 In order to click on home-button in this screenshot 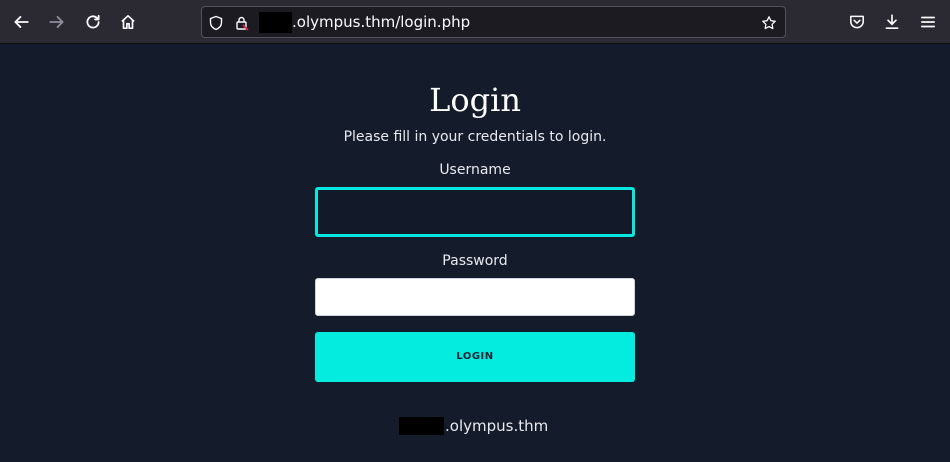, I will do `click(128, 22)`.